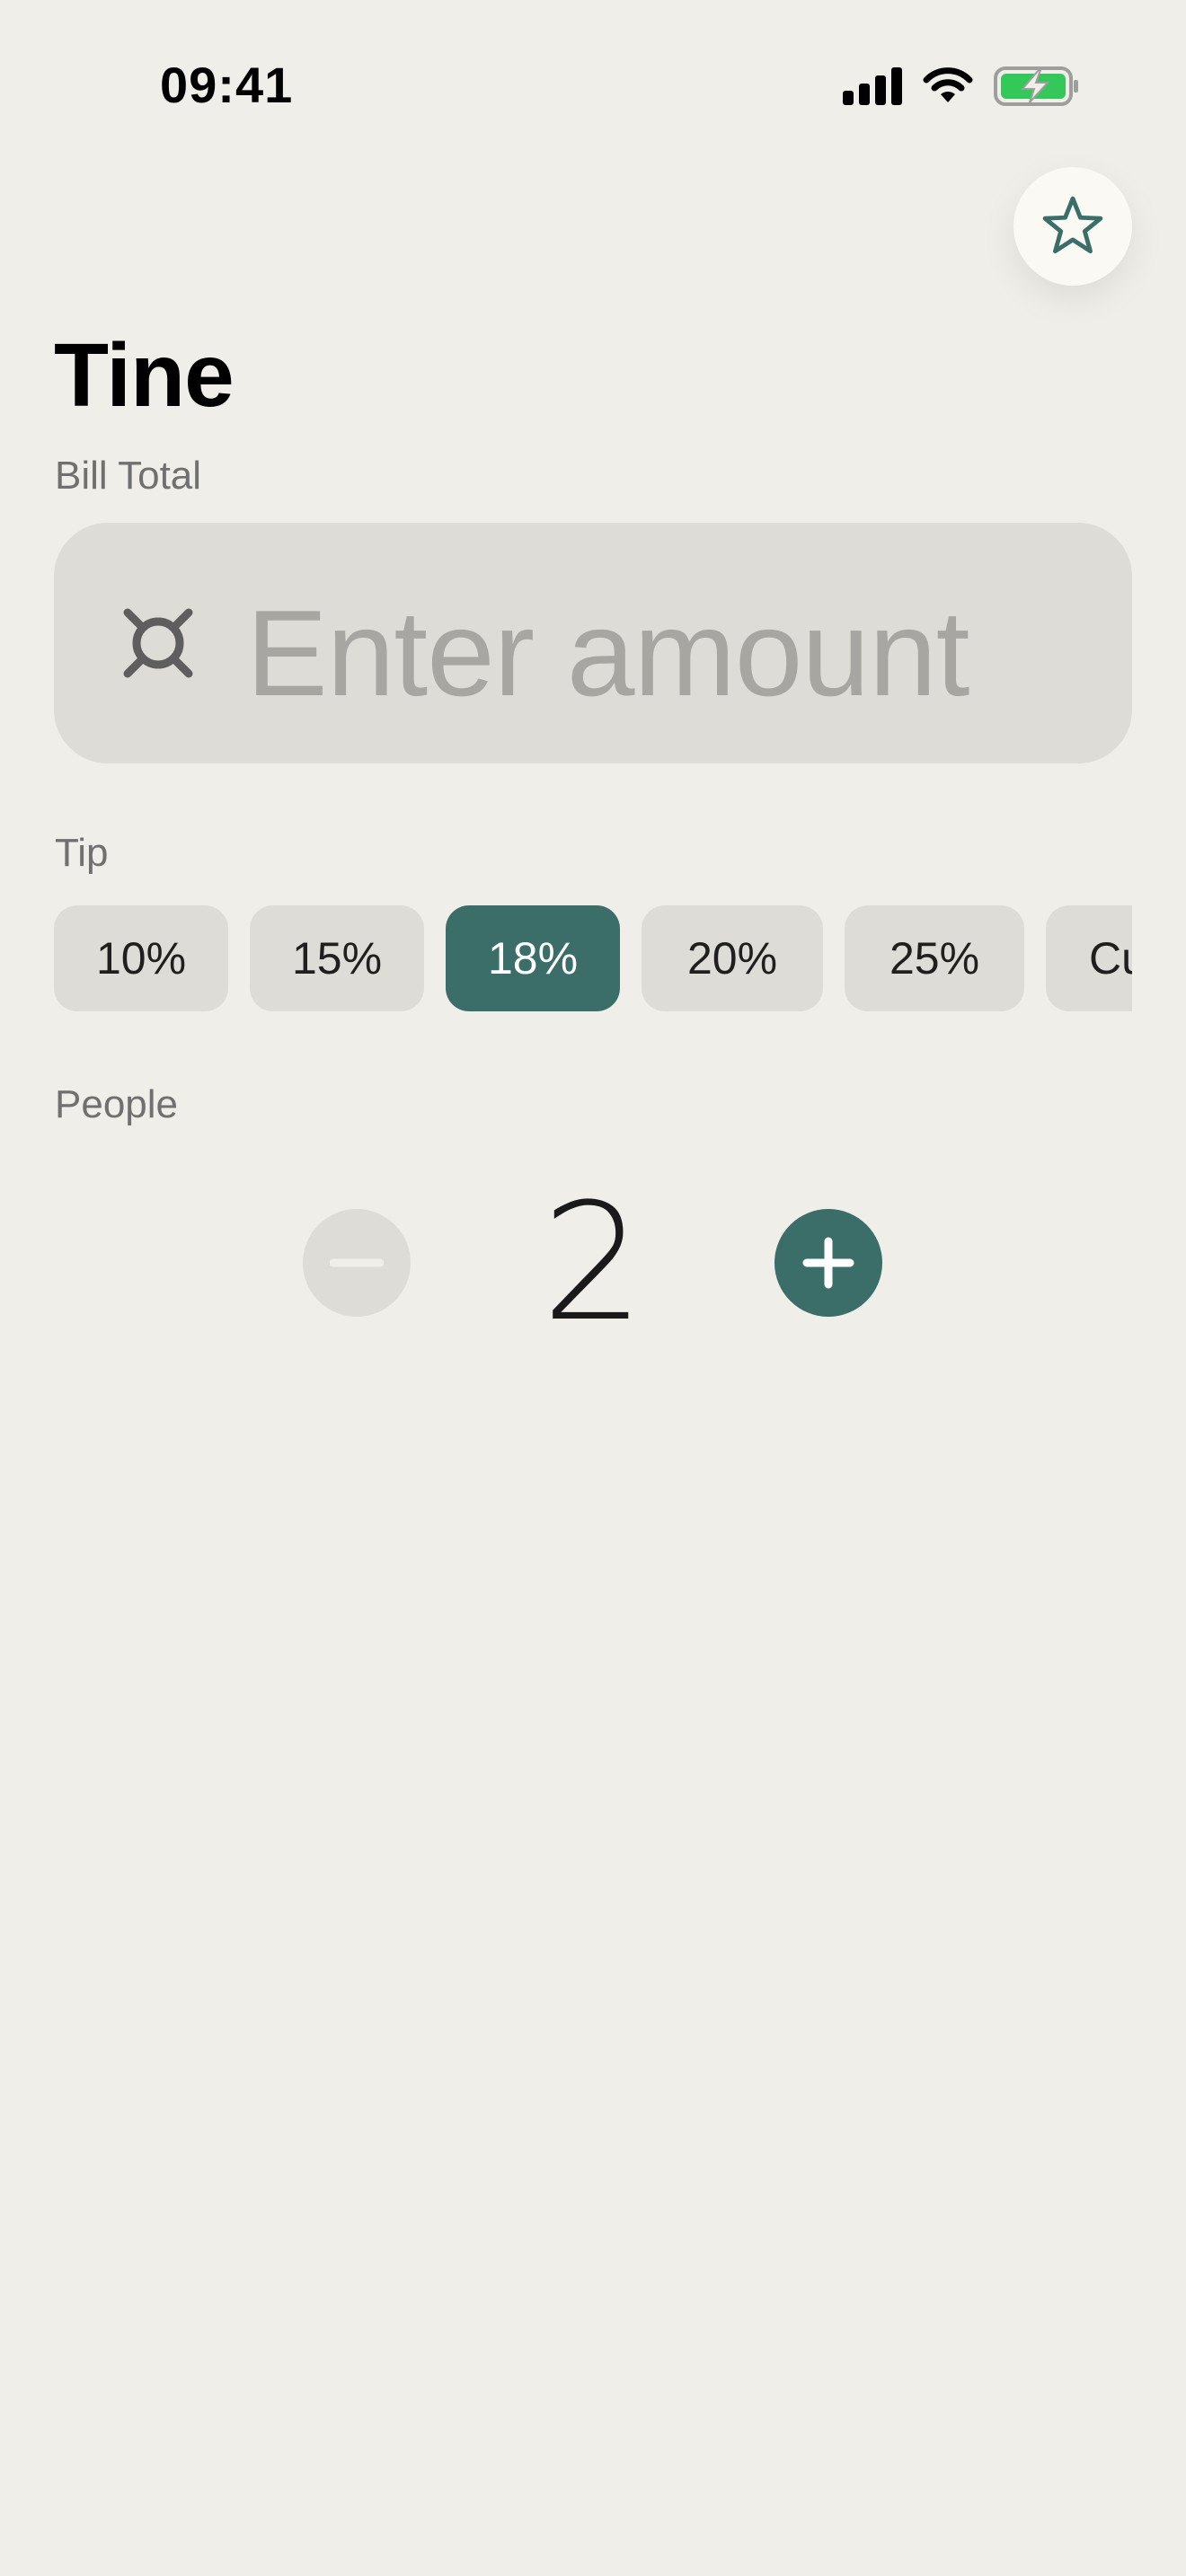  What do you see at coordinates (128, 476) in the screenshot?
I see `bill-total-label: Bill Total` at bounding box center [128, 476].